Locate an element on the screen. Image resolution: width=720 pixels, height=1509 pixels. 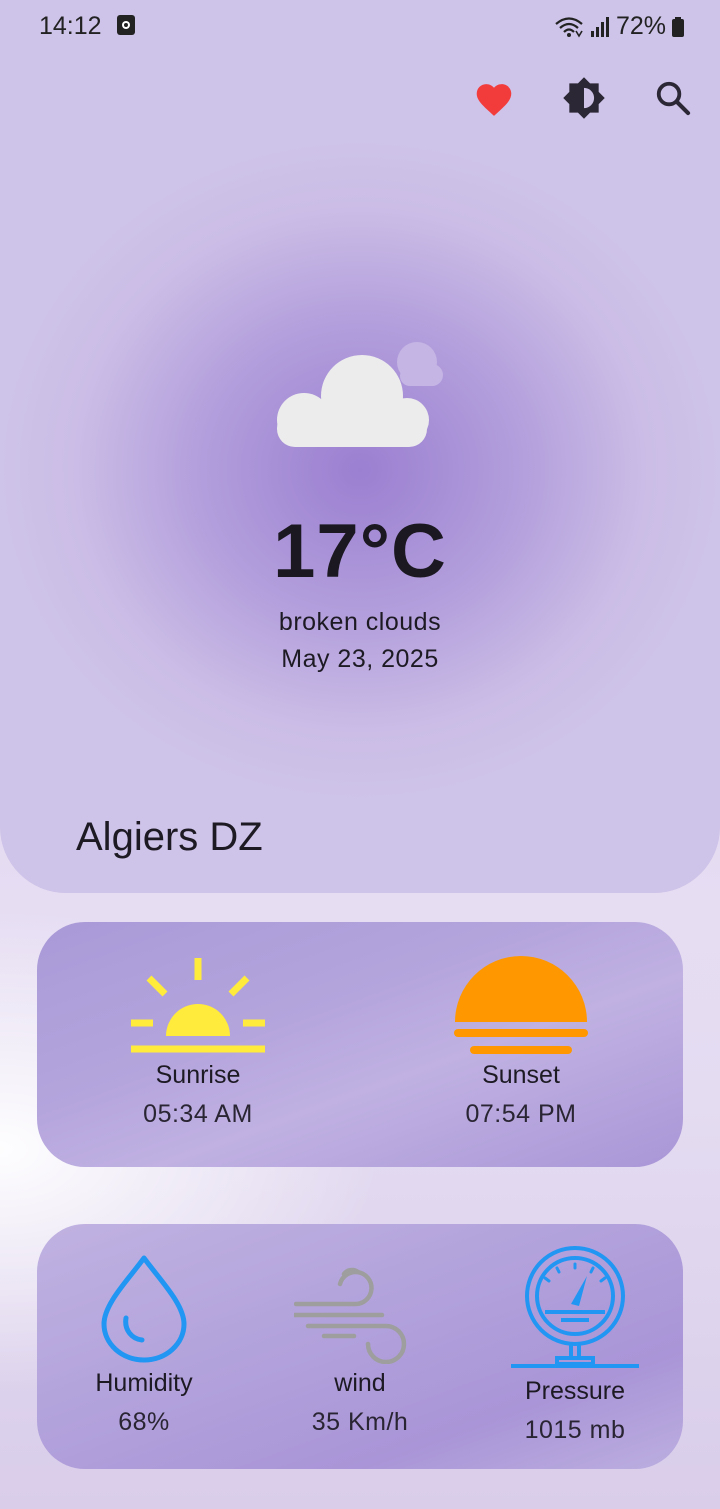
favorite-button is located at coordinates (494, 98).